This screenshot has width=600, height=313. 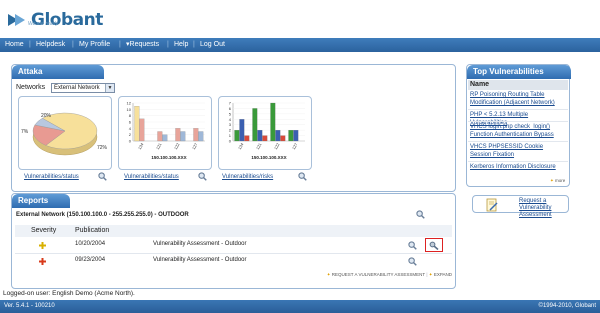 What do you see at coordinates (519, 72) in the screenshot?
I see `top-vulnerabilities-title: Top Vulnerabilities` at bounding box center [519, 72].